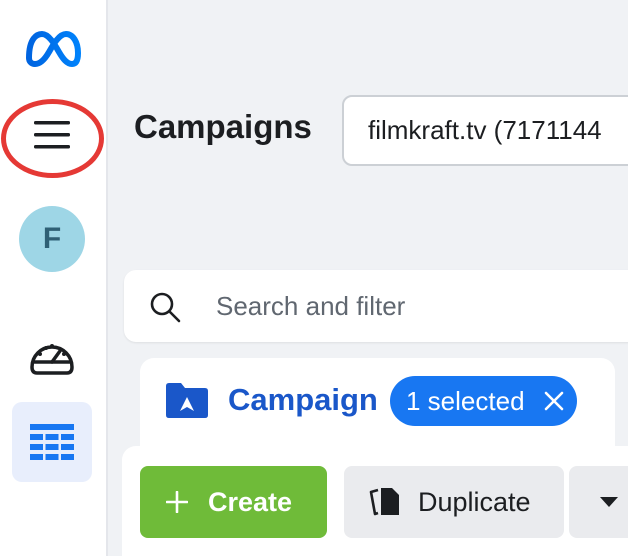 The width and height of the screenshot is (628, 556). I want to click on avatar-initial: F, so click(52, 238).